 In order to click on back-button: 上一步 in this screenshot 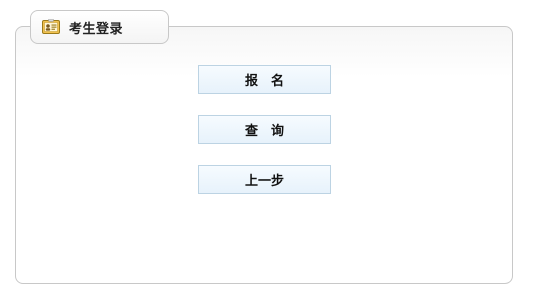, I will do `click(264, 179)`.